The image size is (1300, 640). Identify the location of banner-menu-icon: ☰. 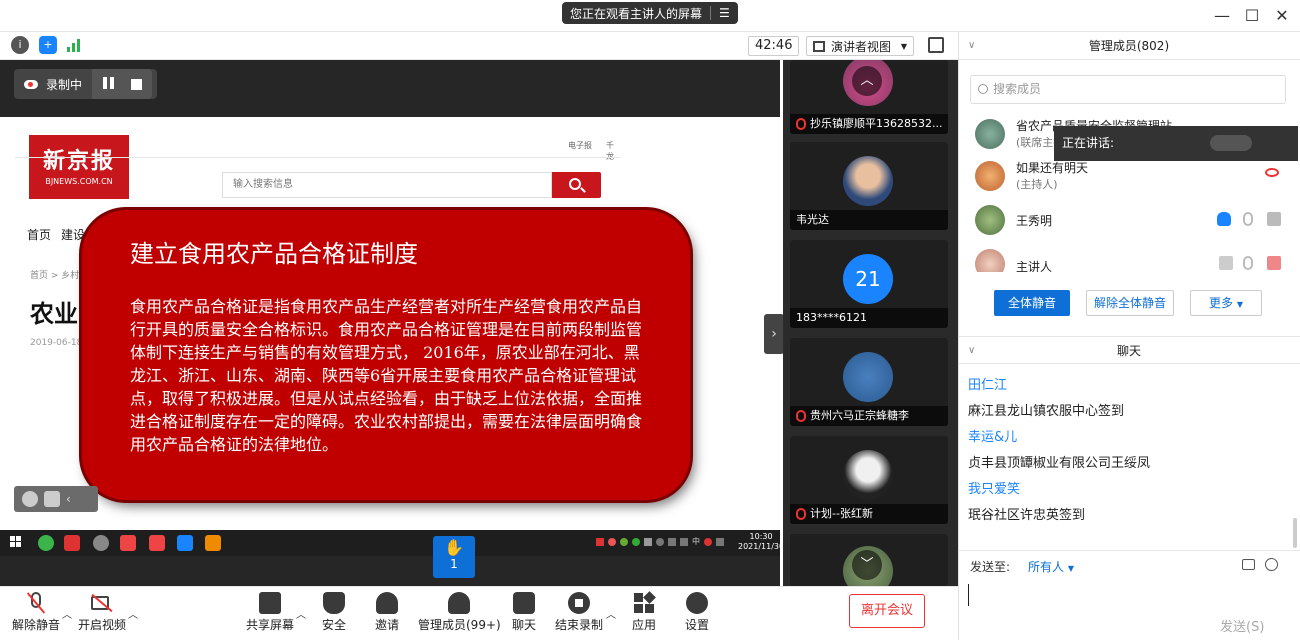
(724, 13).